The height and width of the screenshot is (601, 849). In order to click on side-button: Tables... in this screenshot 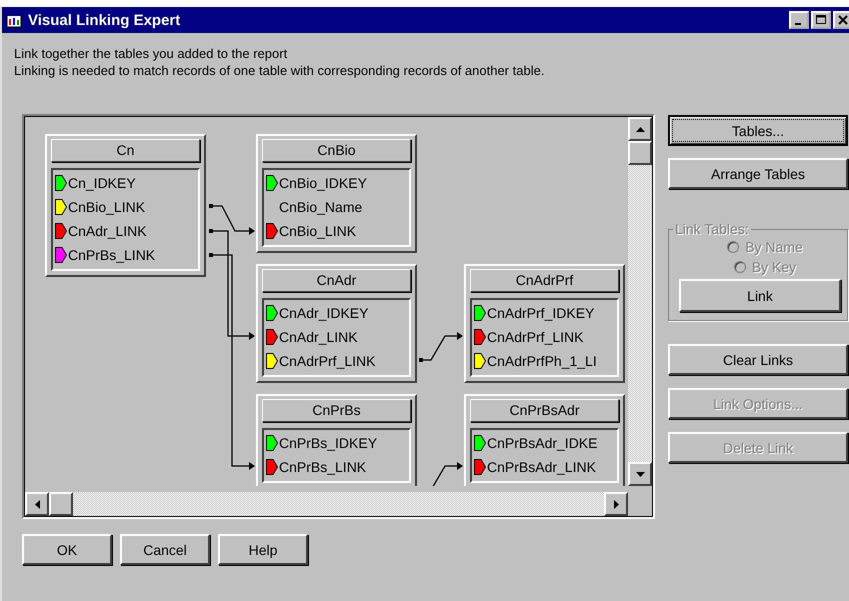, I will do `click(758, 130)`.